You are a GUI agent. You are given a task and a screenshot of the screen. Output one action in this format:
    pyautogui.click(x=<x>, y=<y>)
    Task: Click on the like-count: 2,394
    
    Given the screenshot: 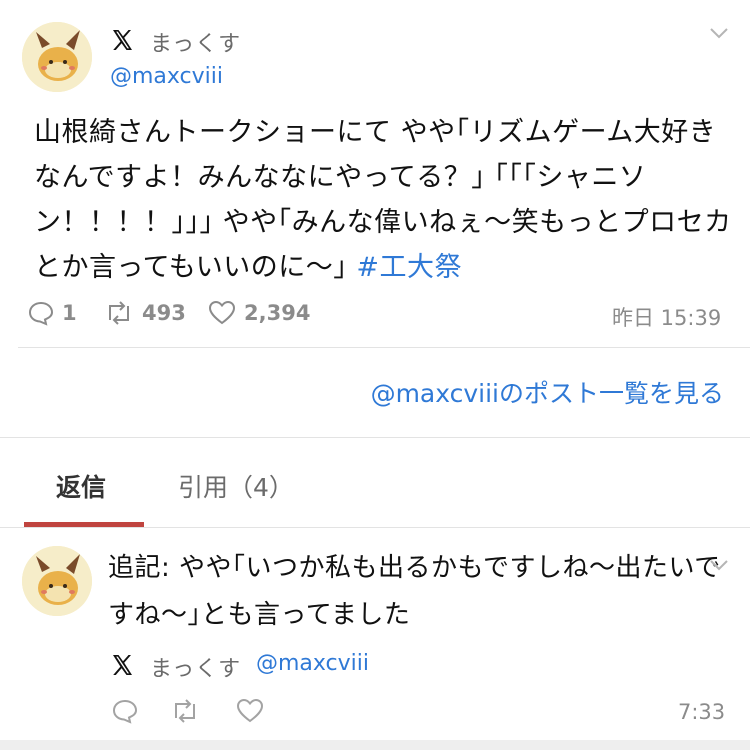 What is the action you would take?
    pyautogui.click(x=277, y=313)
    